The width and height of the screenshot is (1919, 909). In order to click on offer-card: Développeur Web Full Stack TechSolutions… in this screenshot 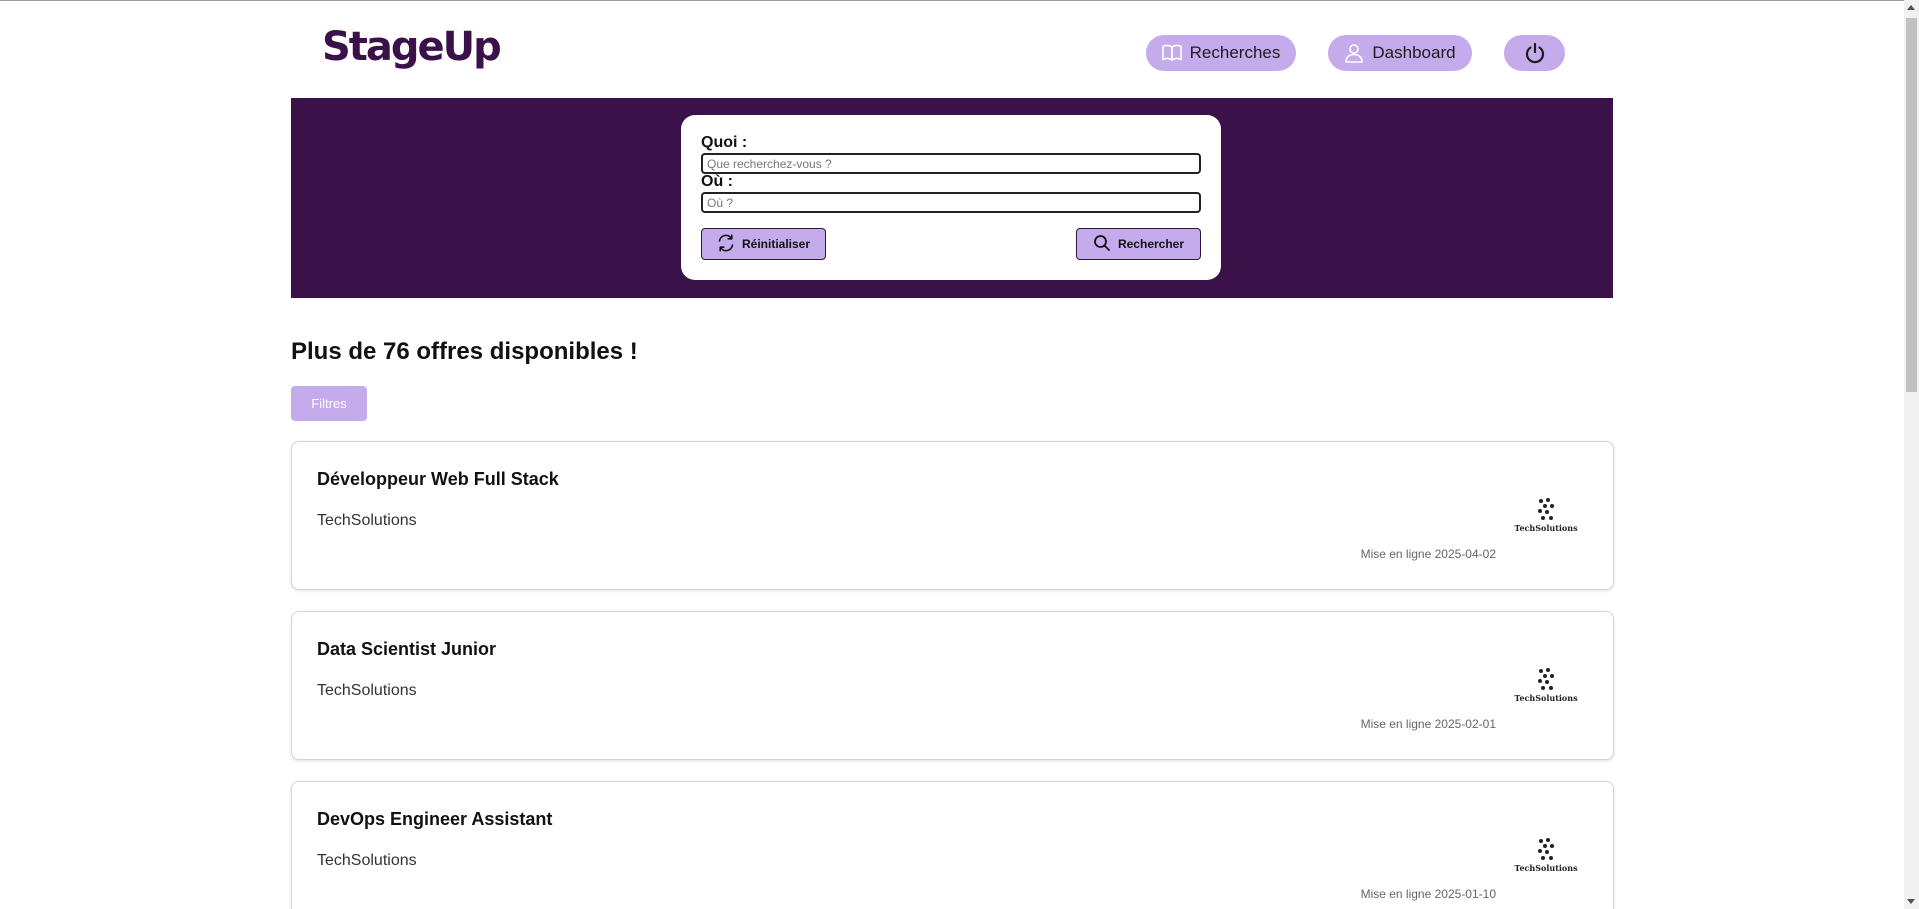, I will do `click(952, 515)`.